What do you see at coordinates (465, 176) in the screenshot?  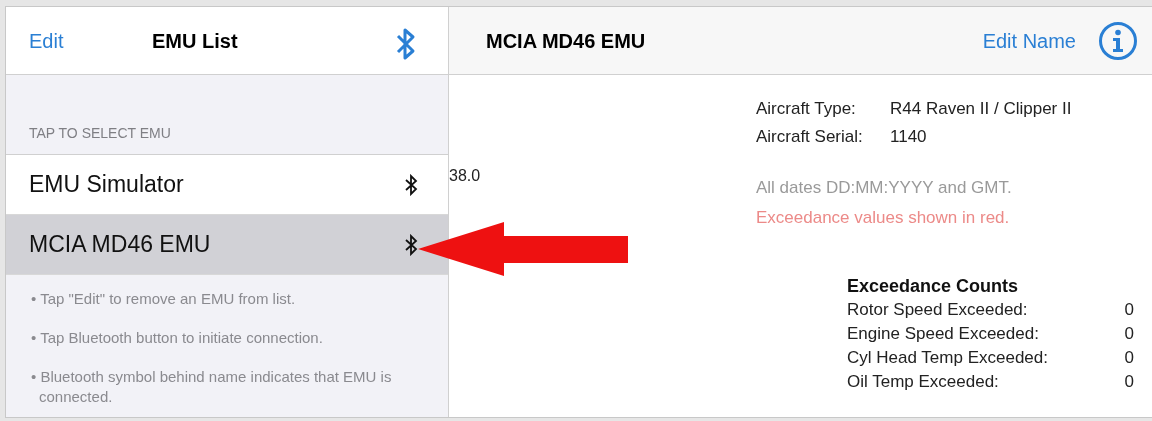 I see `value-text: 38.0` at bounding box center [465, 176].